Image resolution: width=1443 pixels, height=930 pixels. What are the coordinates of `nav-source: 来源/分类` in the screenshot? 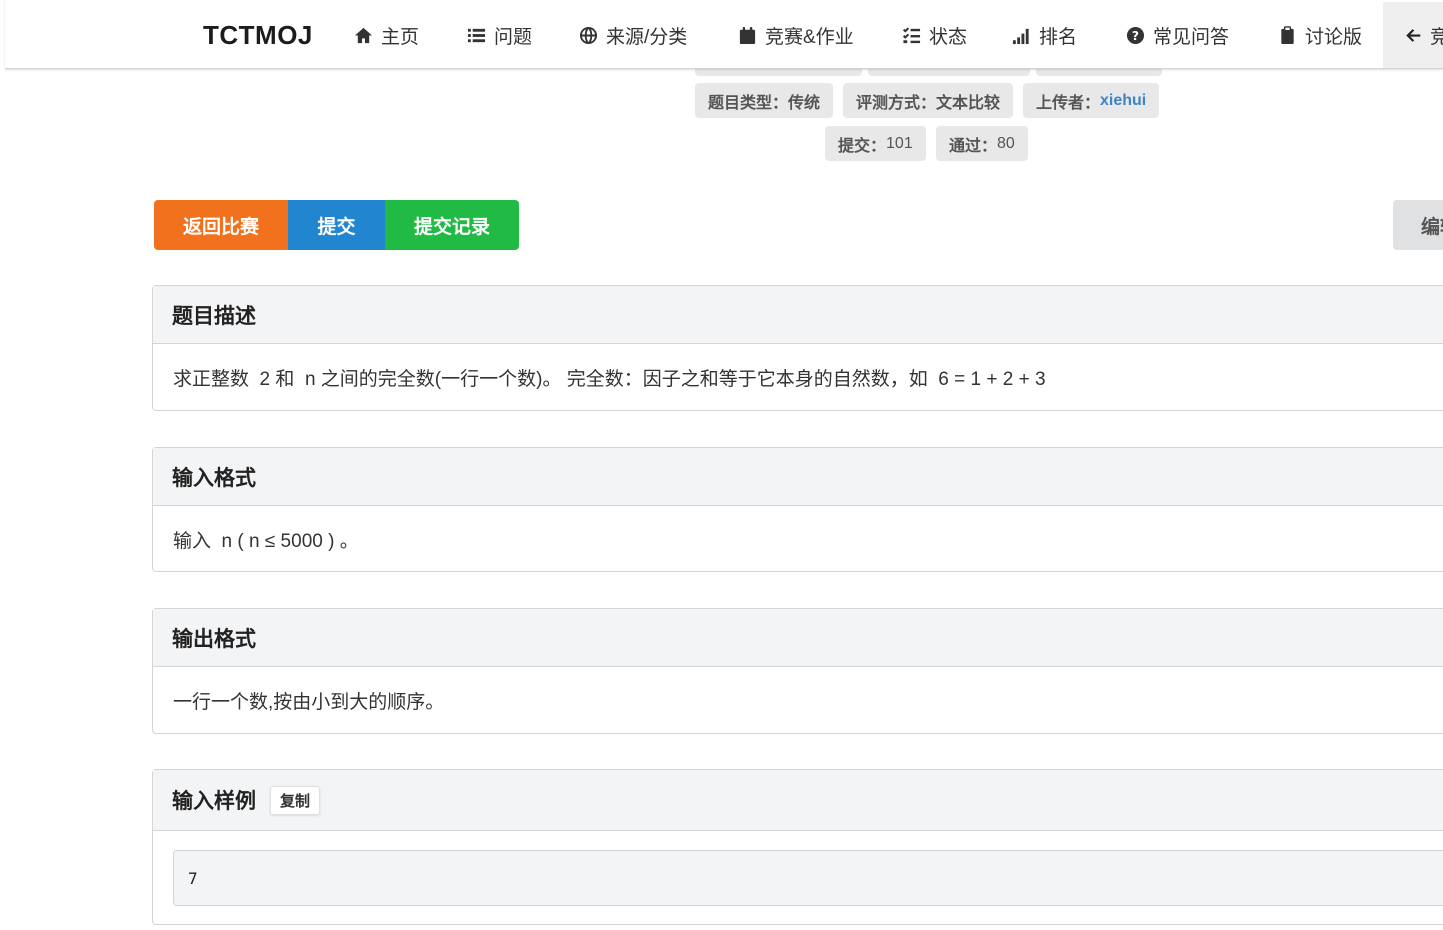 It's located at (632, 35).